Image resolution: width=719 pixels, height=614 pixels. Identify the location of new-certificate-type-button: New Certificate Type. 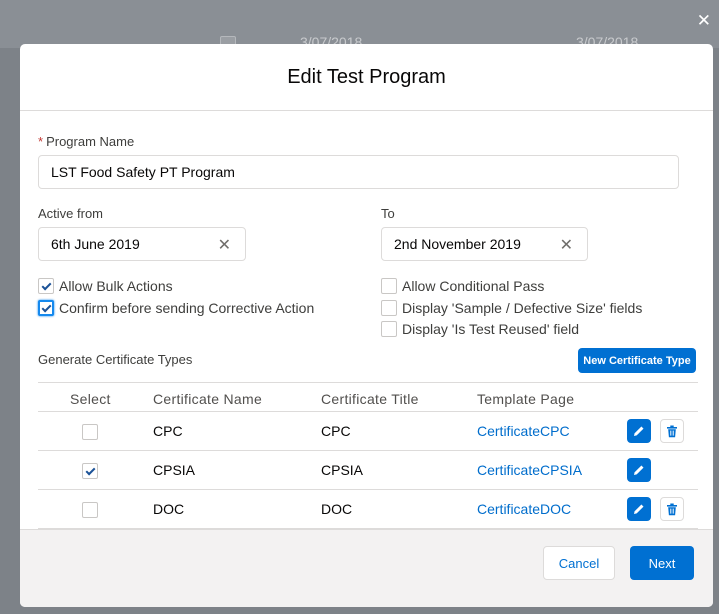
(637, 360).